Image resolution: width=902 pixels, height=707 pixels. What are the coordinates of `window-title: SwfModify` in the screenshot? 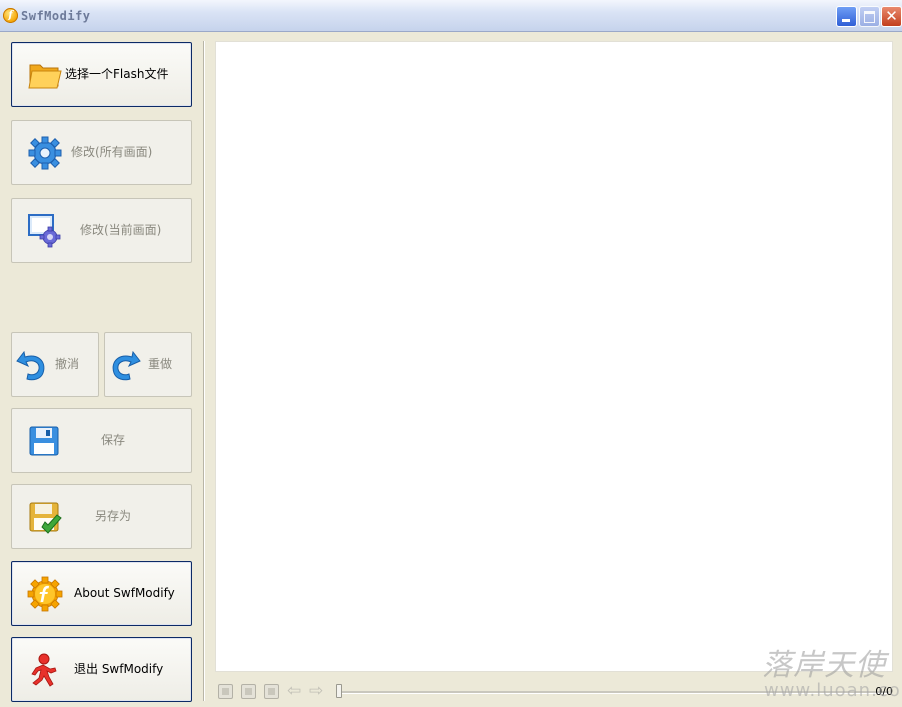 It's located at (56, 16).